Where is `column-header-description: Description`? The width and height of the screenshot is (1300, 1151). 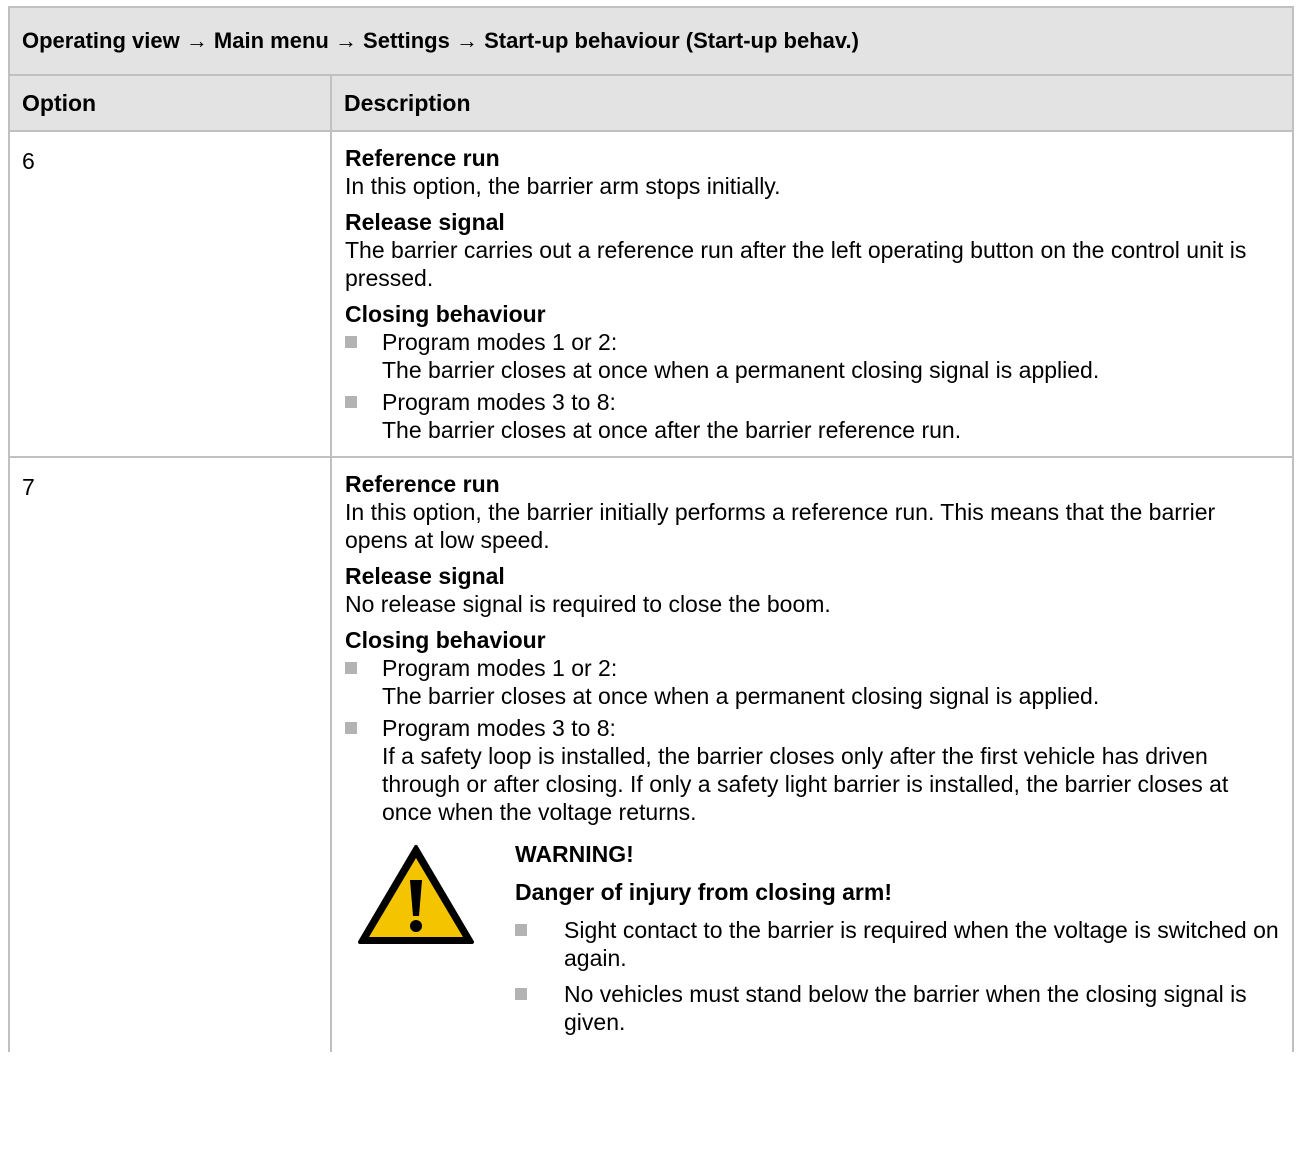
column-header-description: Description is located at coordinates (812, 103).